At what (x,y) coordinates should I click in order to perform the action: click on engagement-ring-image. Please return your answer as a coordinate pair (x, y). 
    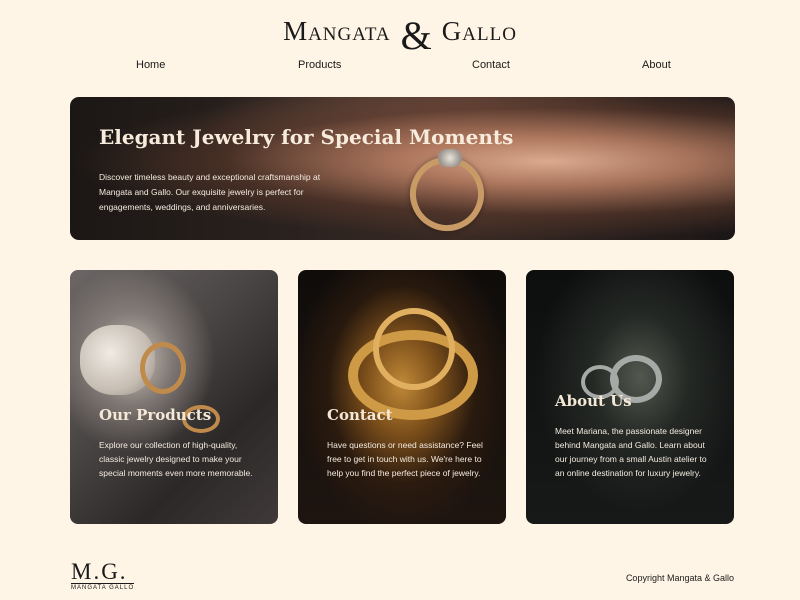
    Looking at the image, I should click on (414, 349).